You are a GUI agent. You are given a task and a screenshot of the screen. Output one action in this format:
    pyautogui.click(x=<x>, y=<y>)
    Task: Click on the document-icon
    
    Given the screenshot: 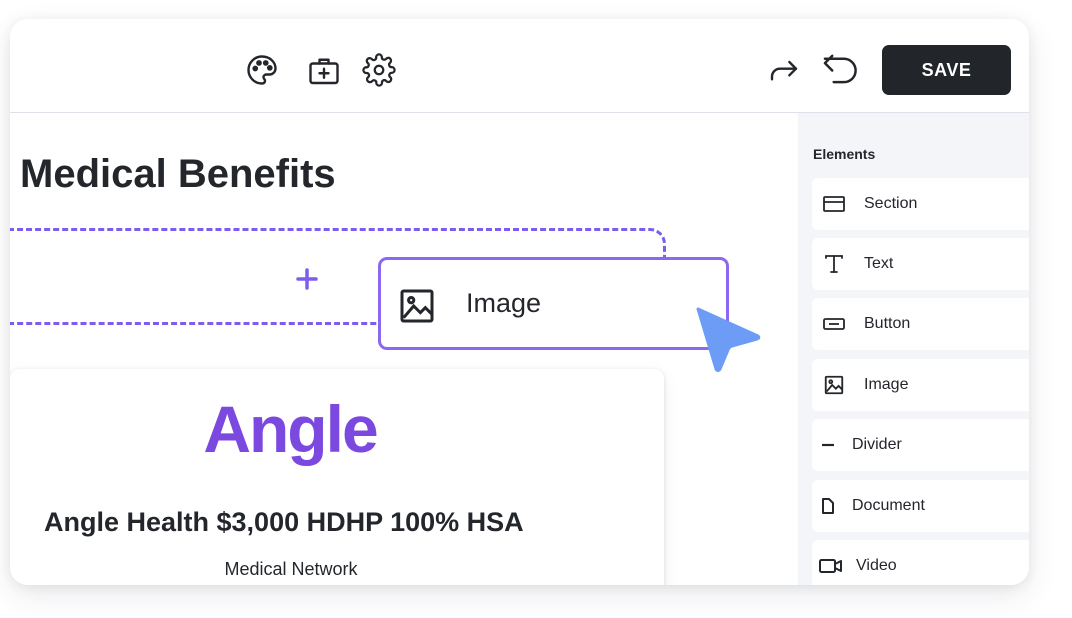 What is the action you would take?
    pyautogui.click(x=828, y=506)
    